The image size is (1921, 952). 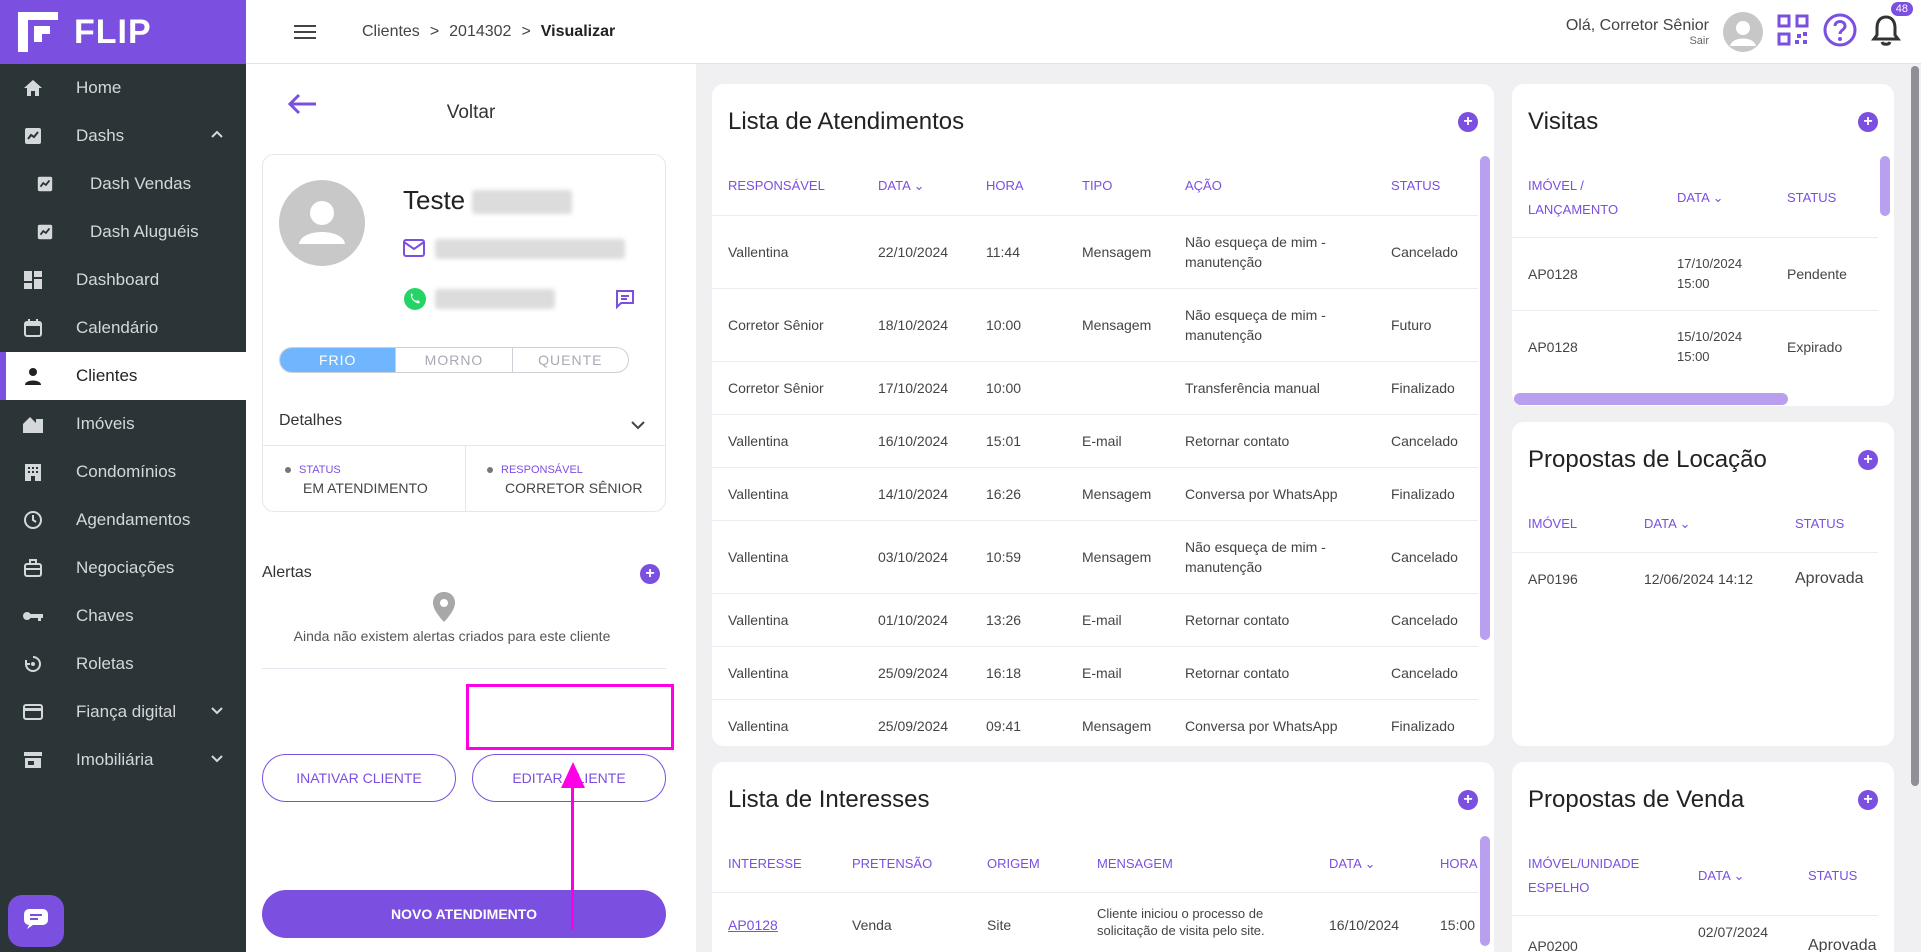 What do you see at coordinates (117, 327) in the screenshot?
I see `sidebar-item-label: Calendário` at bounding box center [117, 327].